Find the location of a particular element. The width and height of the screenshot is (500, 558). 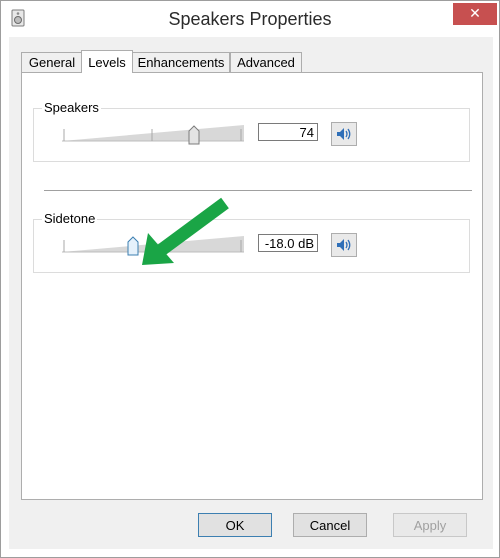

cancel-label: Cancel is located at coordinates (330, 525).